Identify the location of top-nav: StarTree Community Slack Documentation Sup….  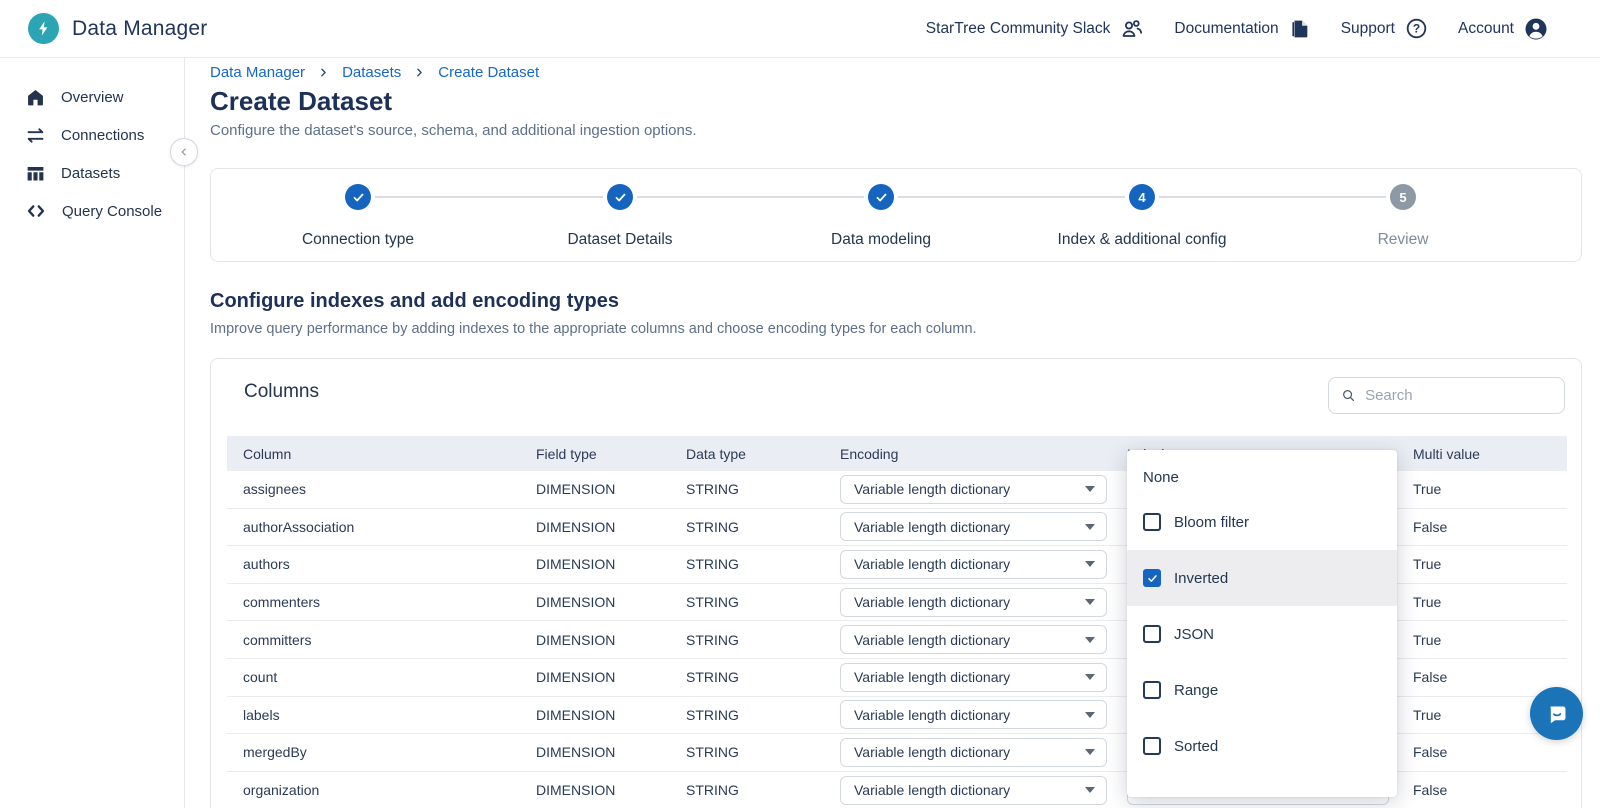
(1237, 29).